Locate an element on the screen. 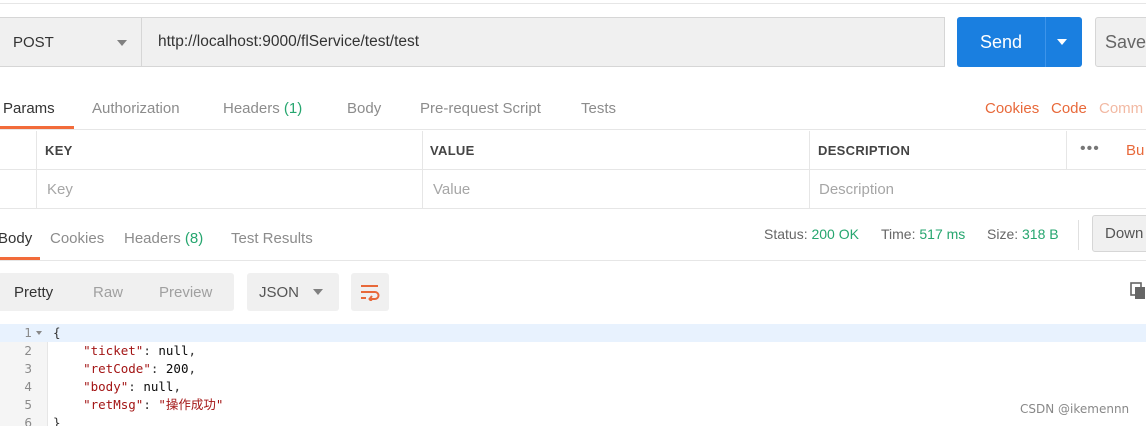  line-number: 5 is located at coordinates (28, 405).